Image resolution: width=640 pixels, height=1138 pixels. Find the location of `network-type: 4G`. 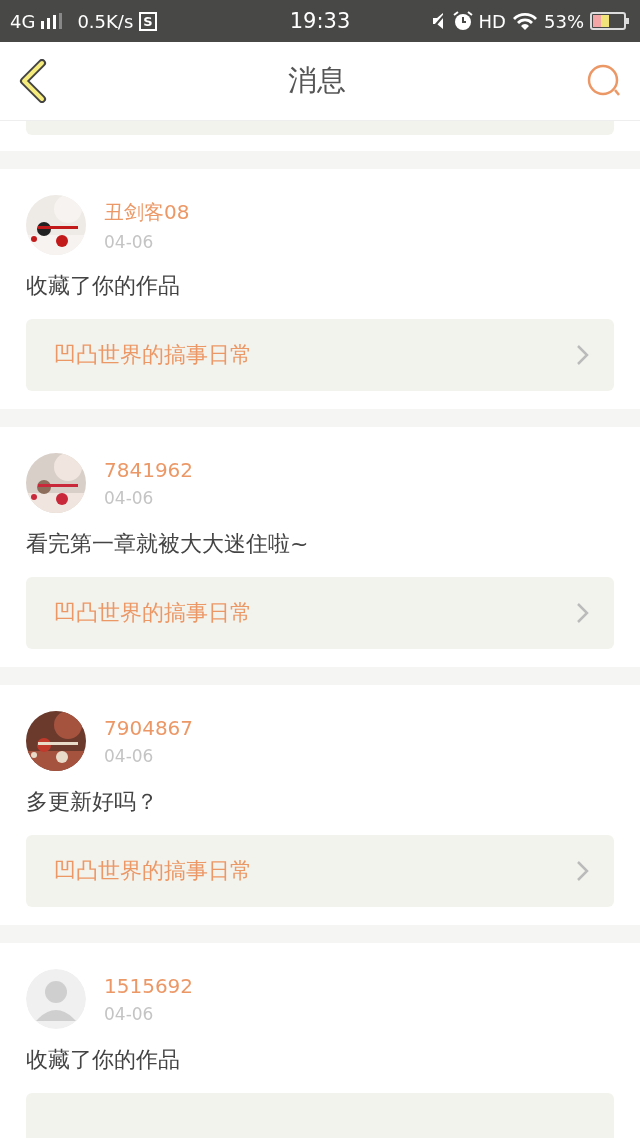

network-type: 4G is located at coordinates (23, 21).